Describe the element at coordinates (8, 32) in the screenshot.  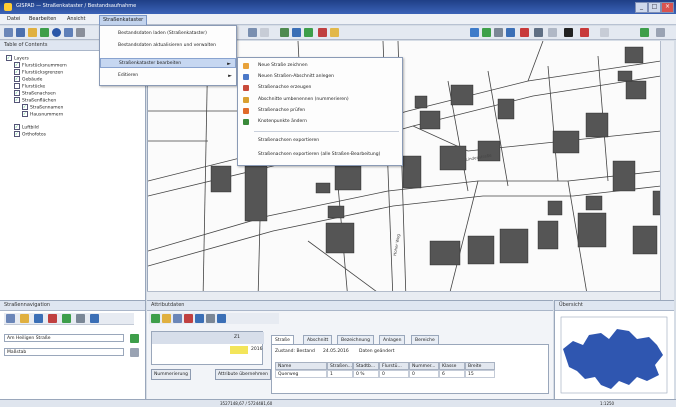
I see `open-icon` at that location.